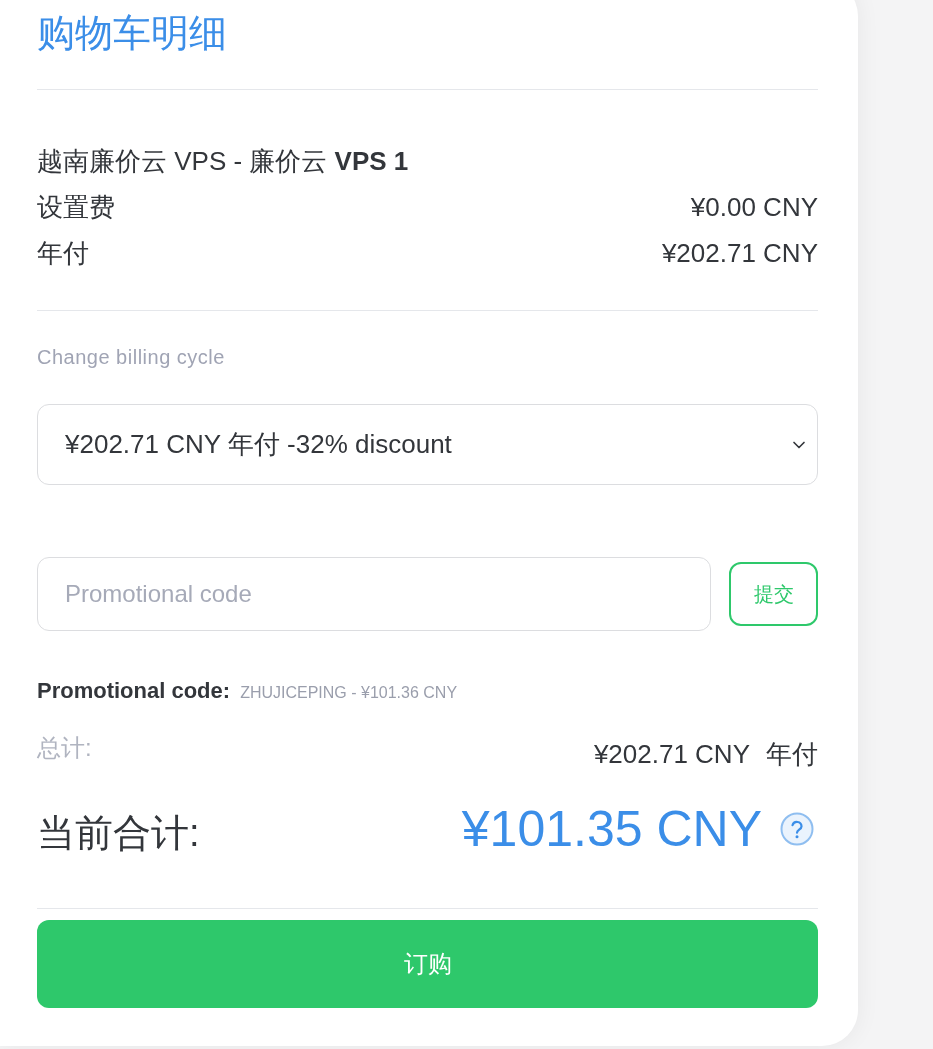 This screenshot has height=1049, width=933. I want to click on promo-applied-value: ZHUJICEPING - ¥101.36 CNY, so click(349, 693).